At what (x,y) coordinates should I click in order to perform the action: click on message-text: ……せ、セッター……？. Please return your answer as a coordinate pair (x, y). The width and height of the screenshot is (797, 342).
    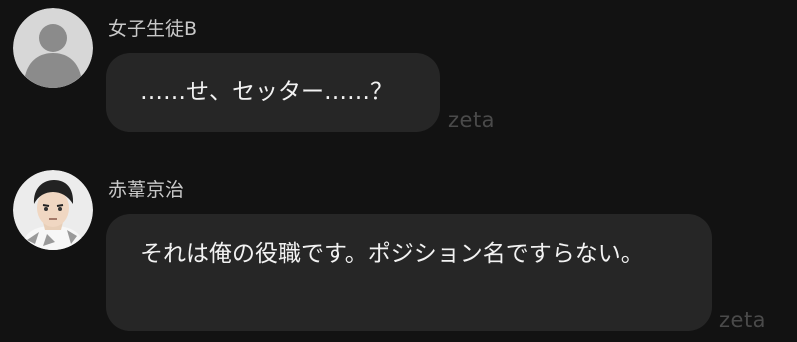
    Looking at the image, I should click on (266, 92).